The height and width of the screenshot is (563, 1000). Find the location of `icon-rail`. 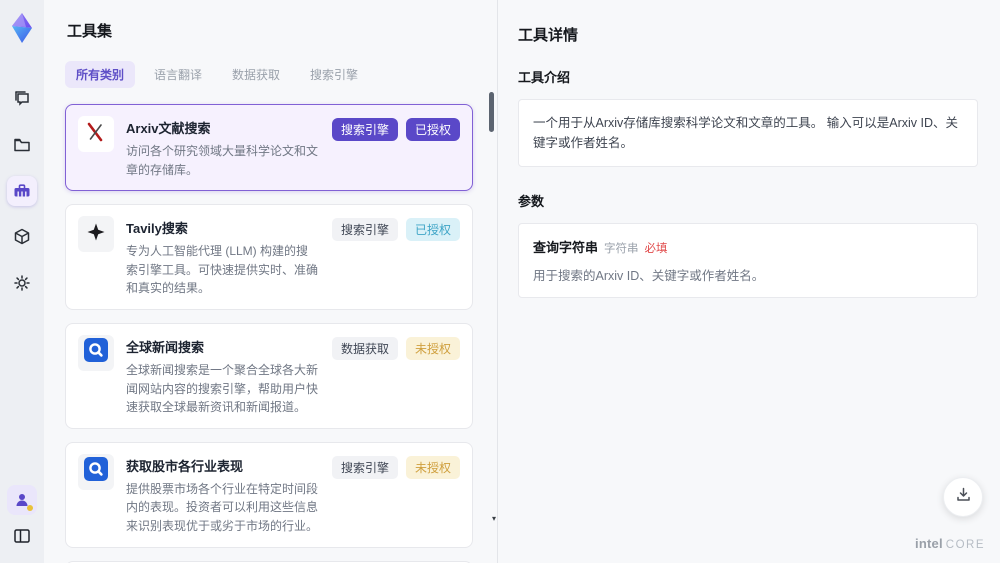

icon-rail is located at coordinates (22, 281).